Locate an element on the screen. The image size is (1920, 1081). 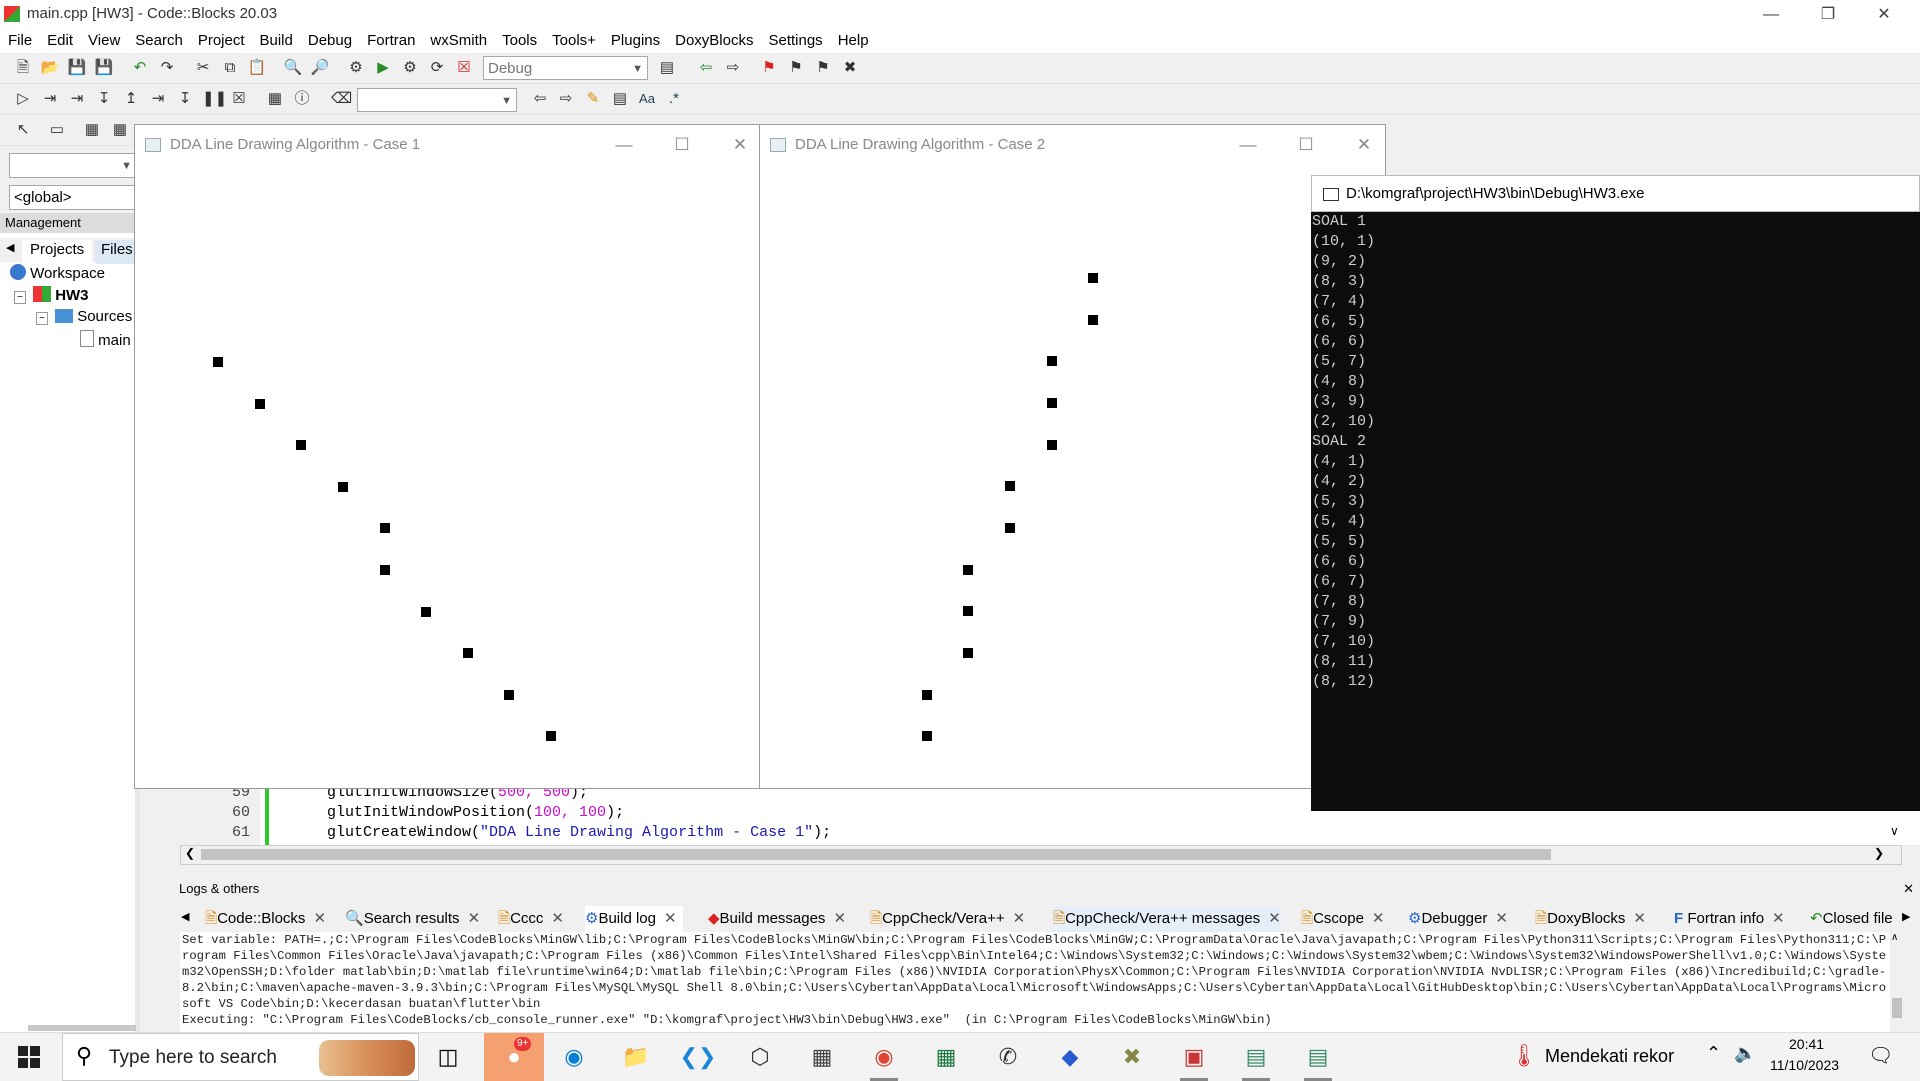
menu-tools: Tools is located at coordinates (519, 39).